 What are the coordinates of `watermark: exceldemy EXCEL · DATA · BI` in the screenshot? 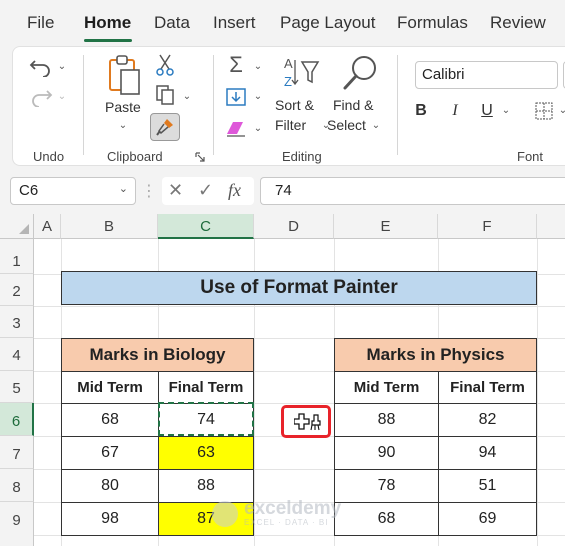 It's located at (276, 513).